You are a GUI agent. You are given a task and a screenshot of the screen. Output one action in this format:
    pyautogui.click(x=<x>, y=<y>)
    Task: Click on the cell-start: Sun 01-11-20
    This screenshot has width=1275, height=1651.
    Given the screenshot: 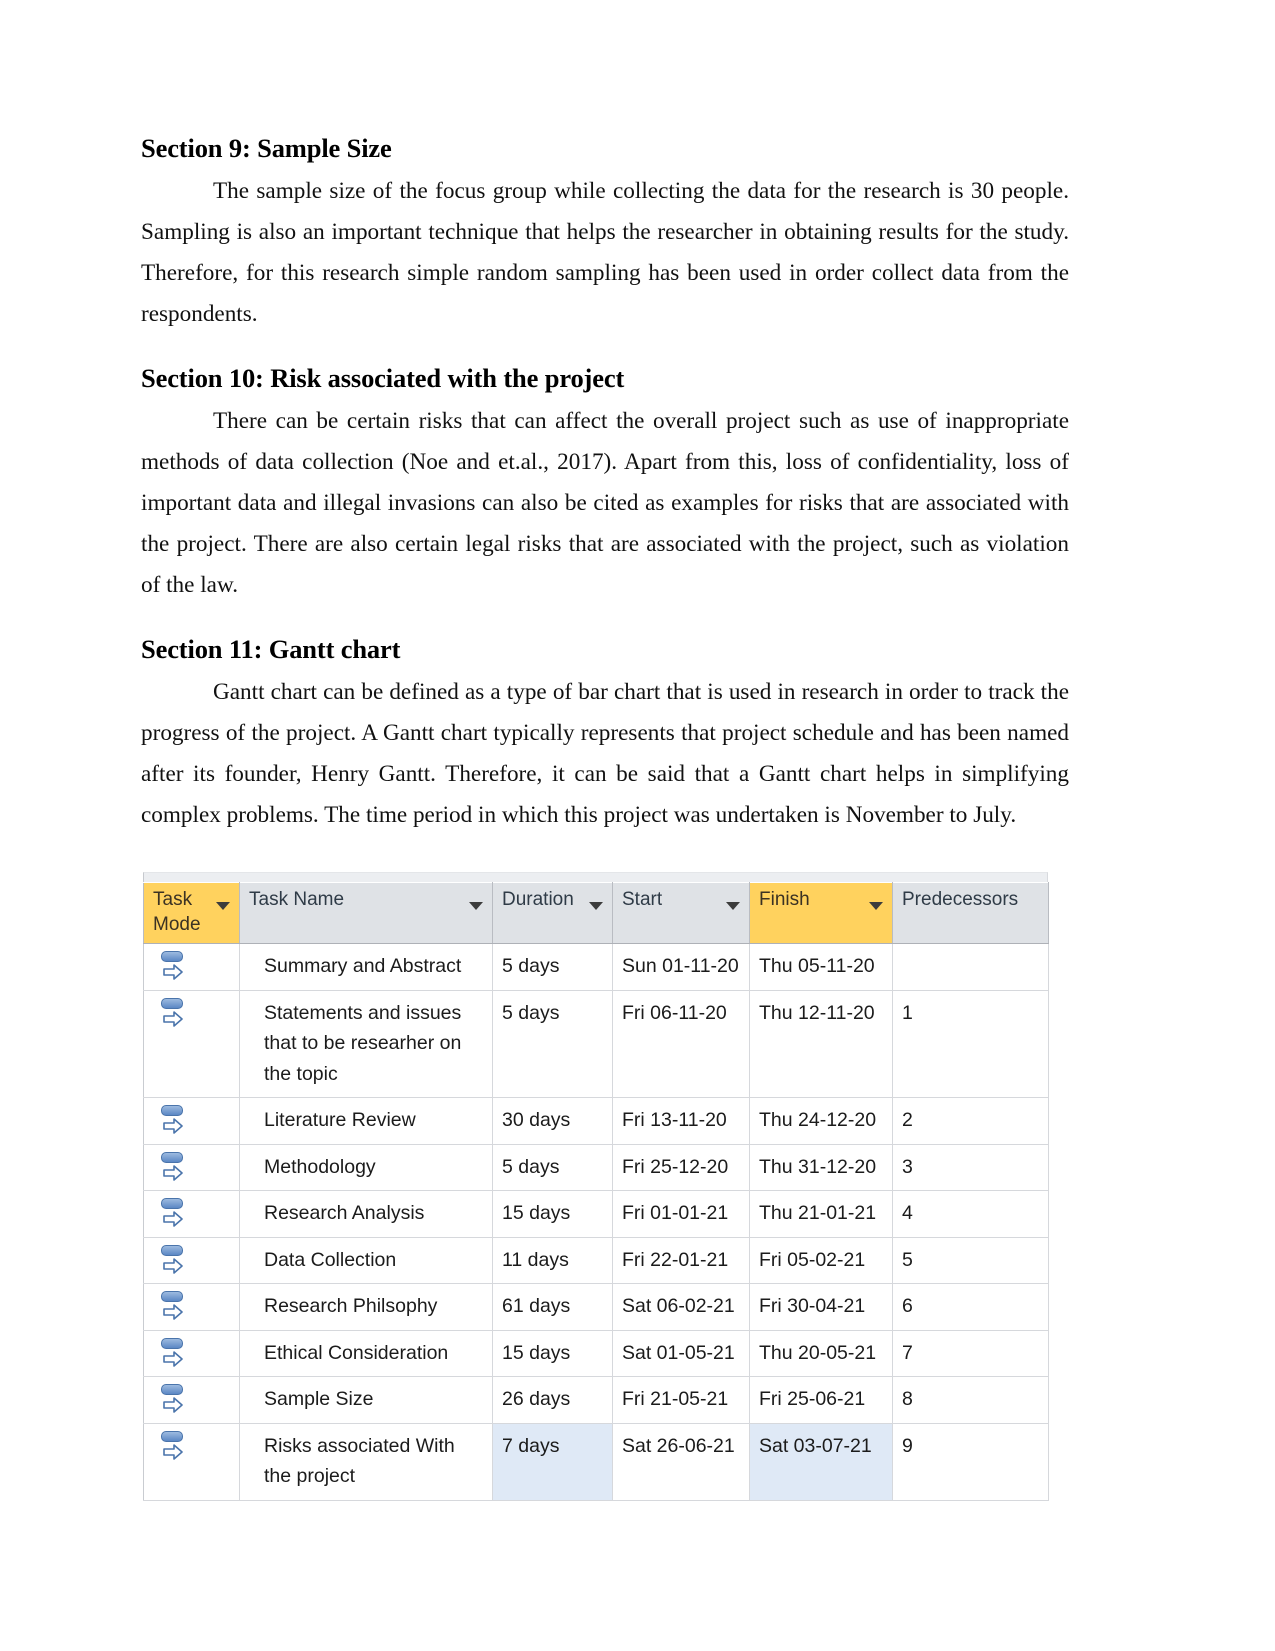 What is the action you would take?
    pyautogui.click(x=681, y=967)
    